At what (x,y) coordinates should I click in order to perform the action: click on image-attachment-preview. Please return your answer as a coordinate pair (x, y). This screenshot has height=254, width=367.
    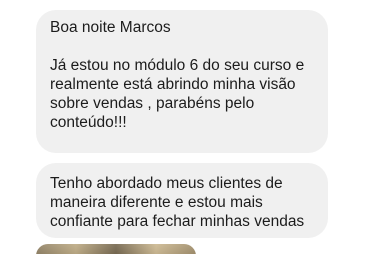
    Looking at the image, I should click on (116, 249).